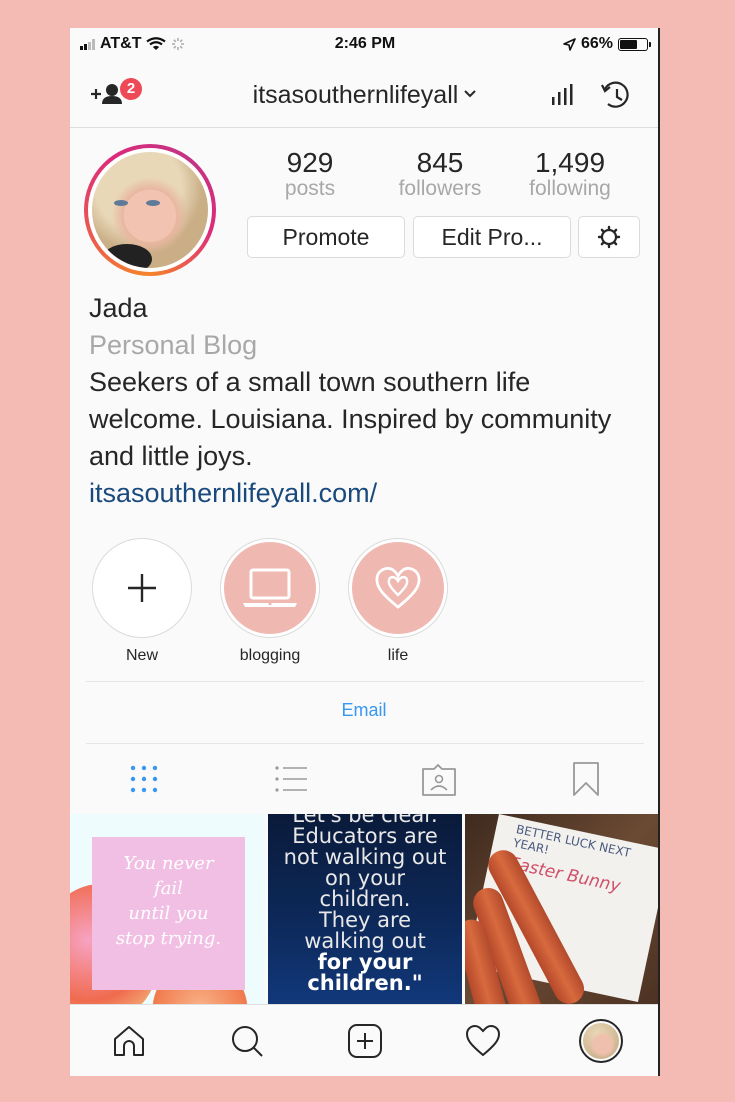 The image size is (735, 1102). What do you see at coordinates (569, 44) in the screenshot?
I see `location-arrow-icon` at bounding box center [569, 44].